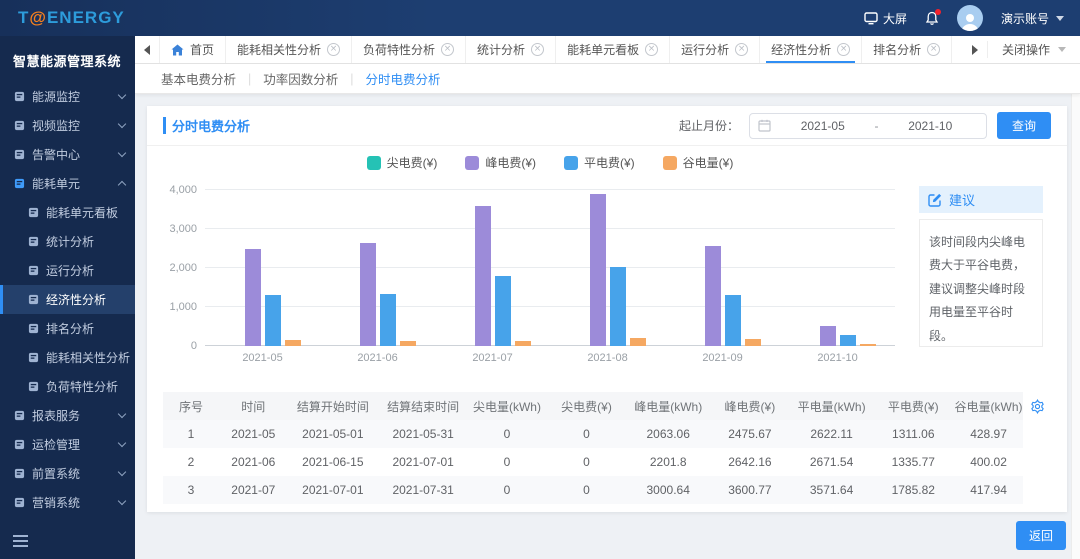 This screenshot has width=1080, height=559. I want to click on sidebar-item: 前置系统, so click(67, 473).